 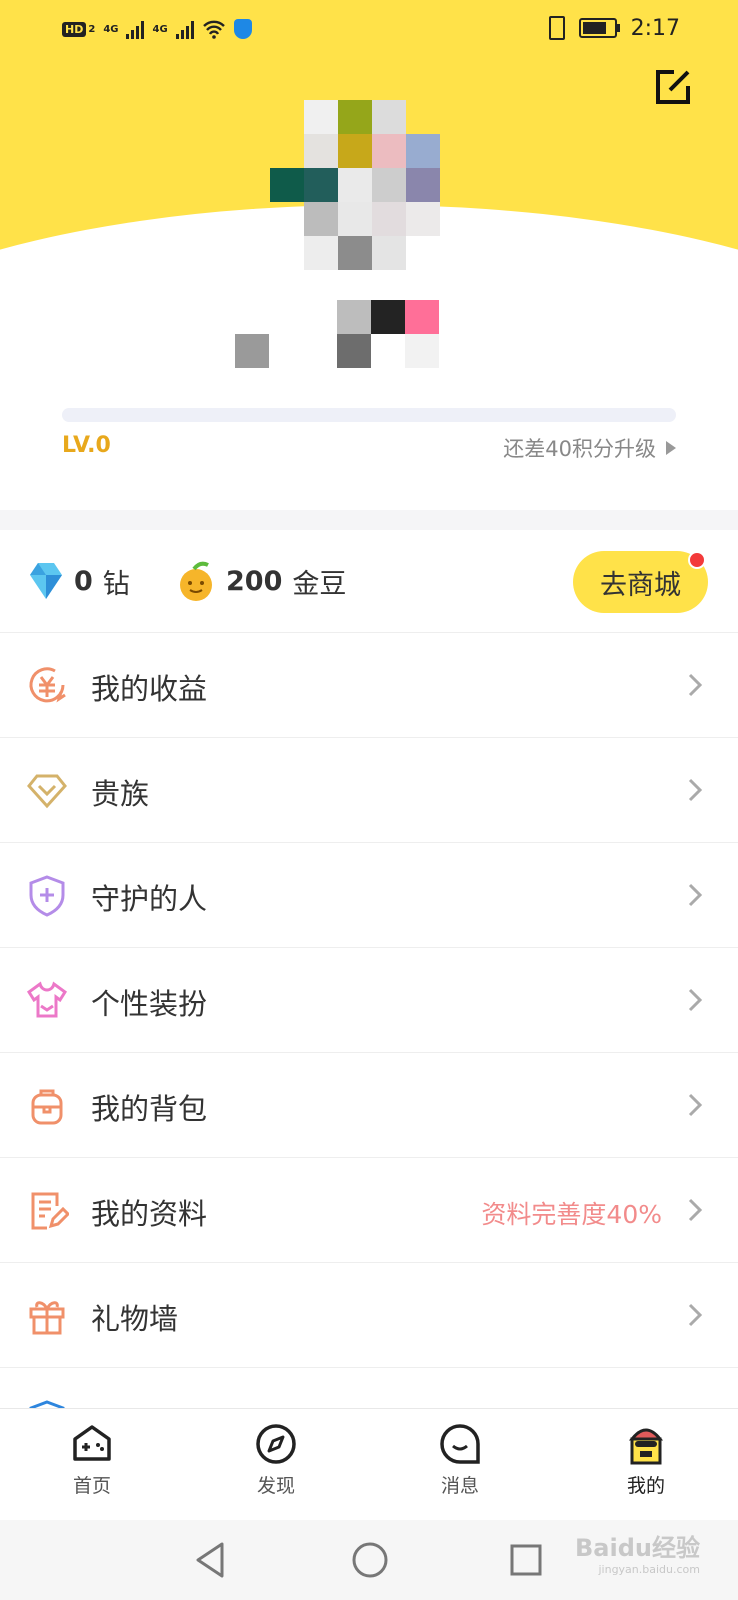 I want to click on avatar, so click(x=355, y=185).